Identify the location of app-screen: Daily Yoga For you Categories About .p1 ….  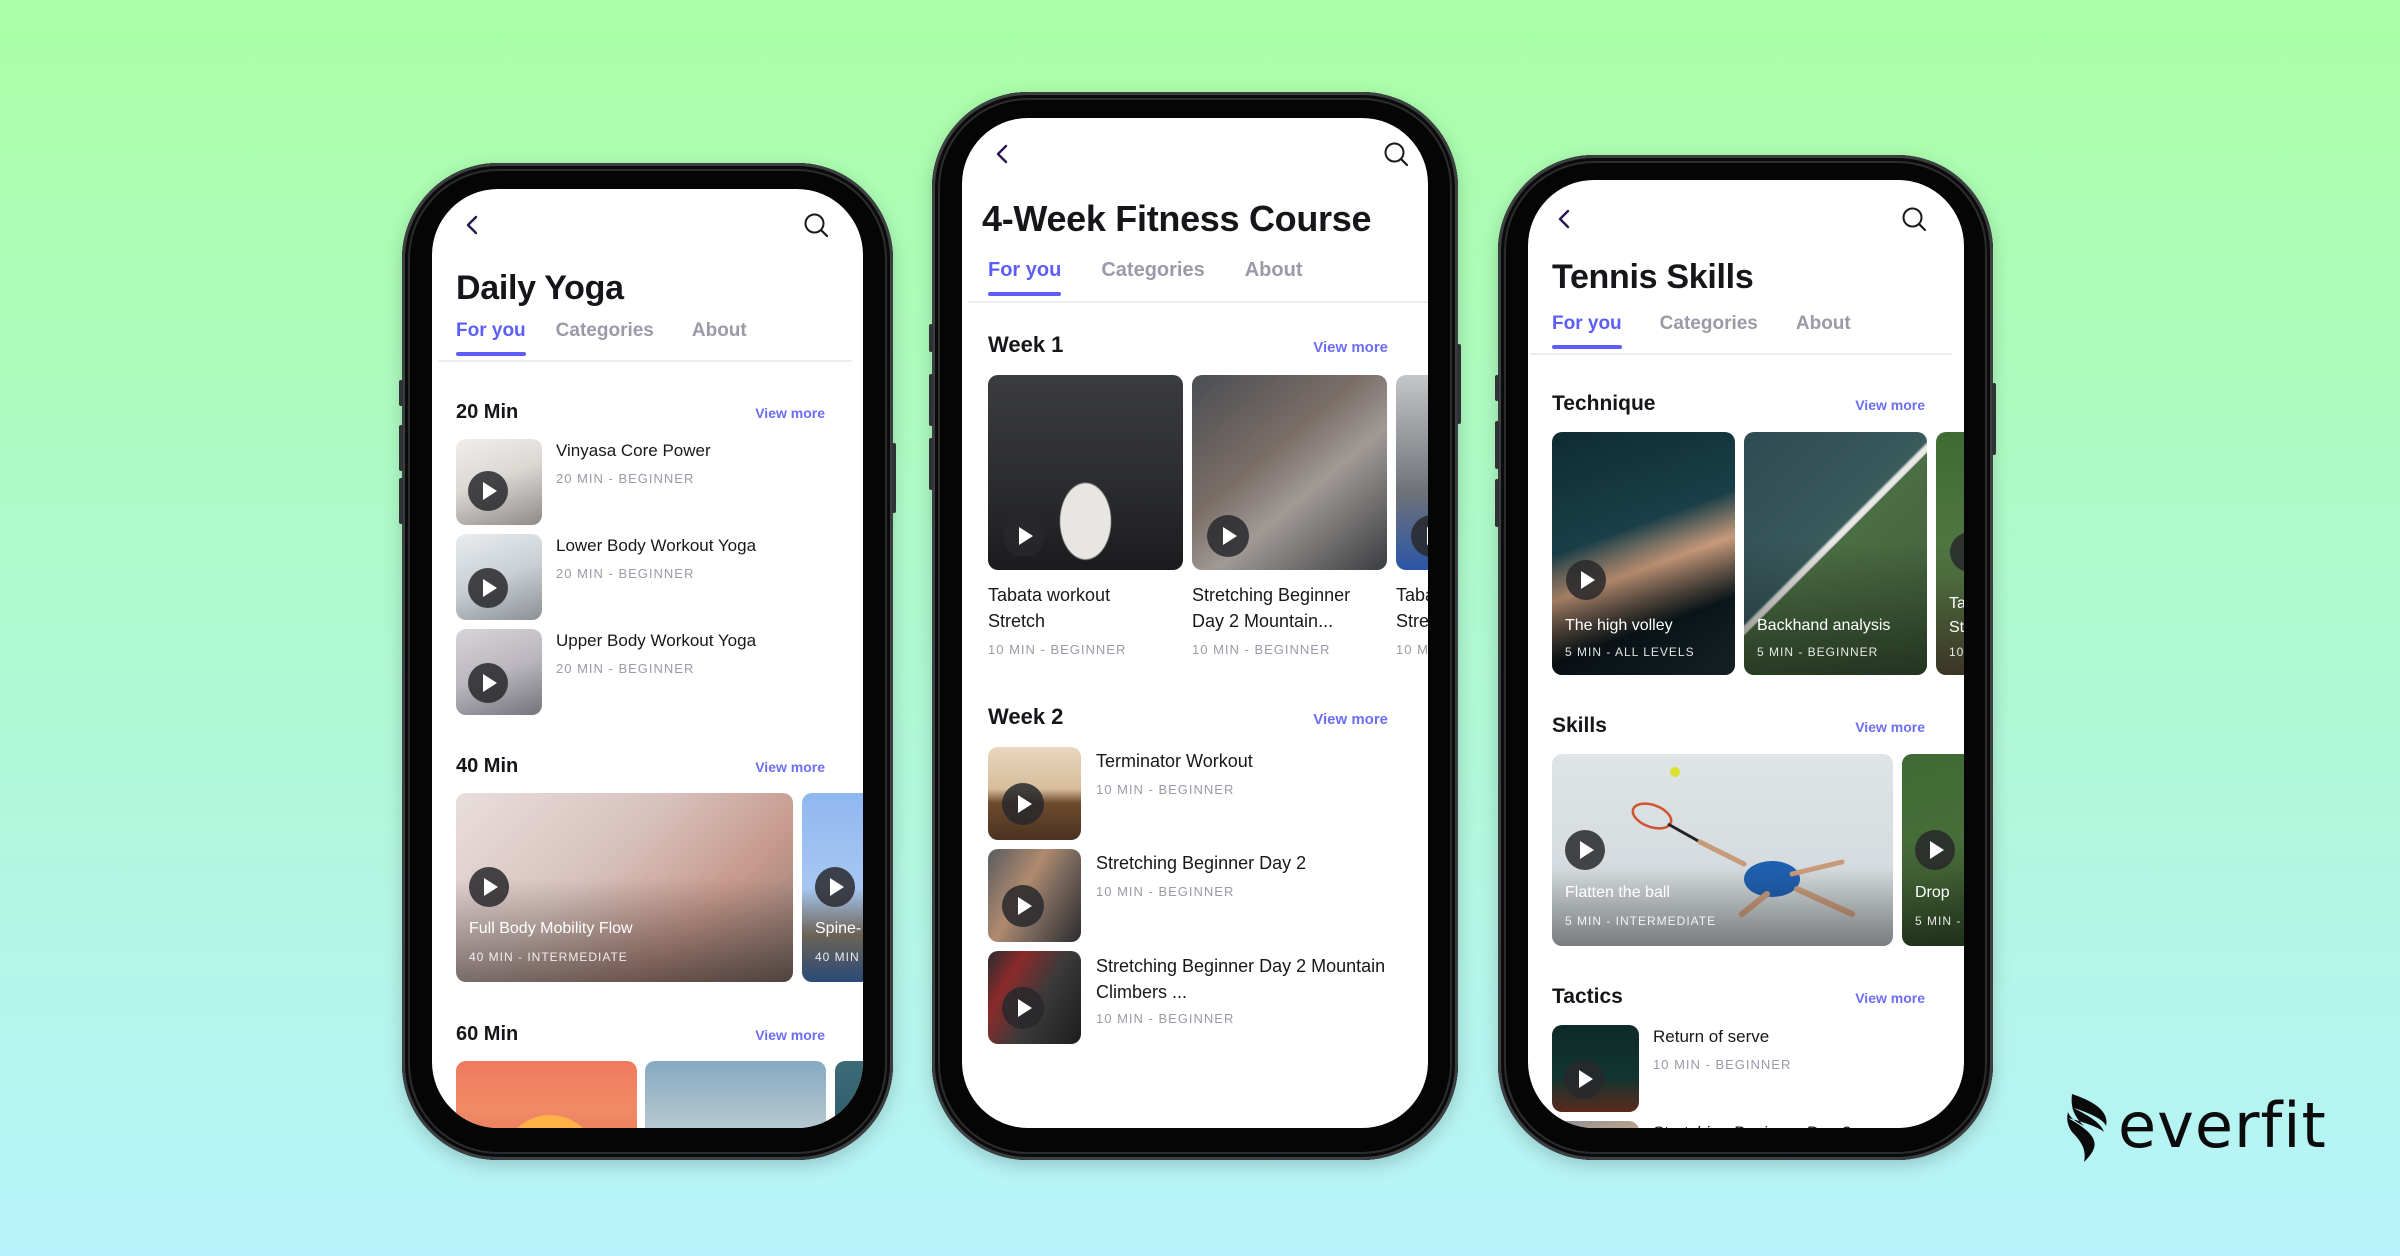
(647, 658).